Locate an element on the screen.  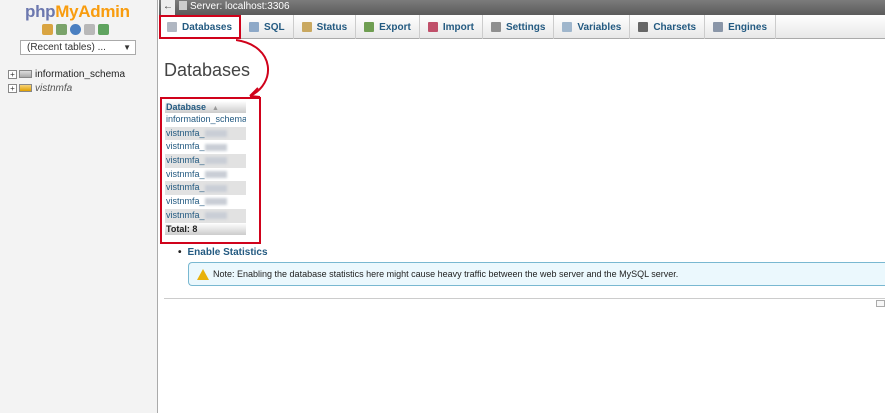
help-icon is located at coordinates (75, 29).